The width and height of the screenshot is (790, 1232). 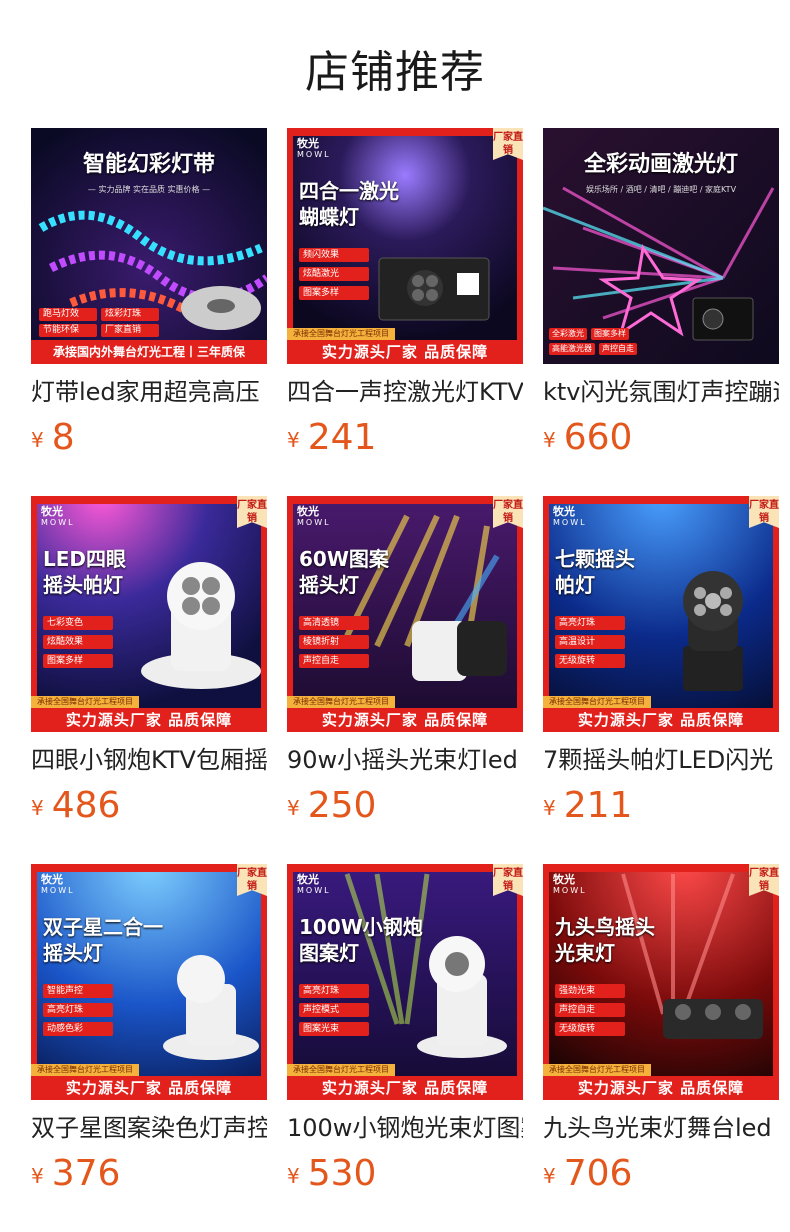 What do you see at coordinates (342, 1173) in the screenshot?
I see `price-value: 530` at bounding box center [342, 1173].